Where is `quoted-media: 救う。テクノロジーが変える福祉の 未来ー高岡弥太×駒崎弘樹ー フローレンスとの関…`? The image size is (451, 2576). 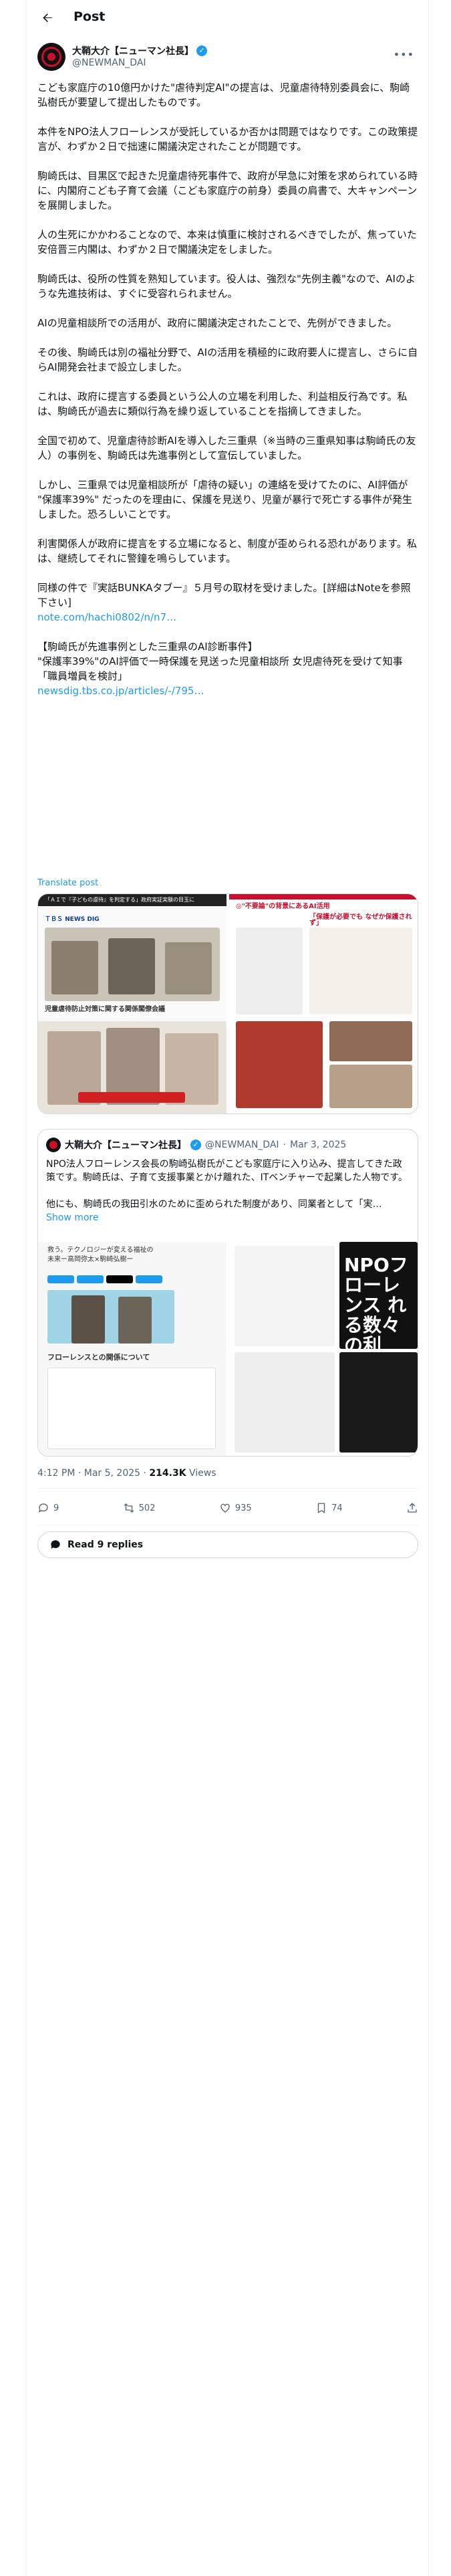 quoted-media: 救う。テクノロジーが変える福祉の 未来ー高岡弥太×駒崎弘樹ー フローレンスとの関… is located at coordinates (228, 1349).